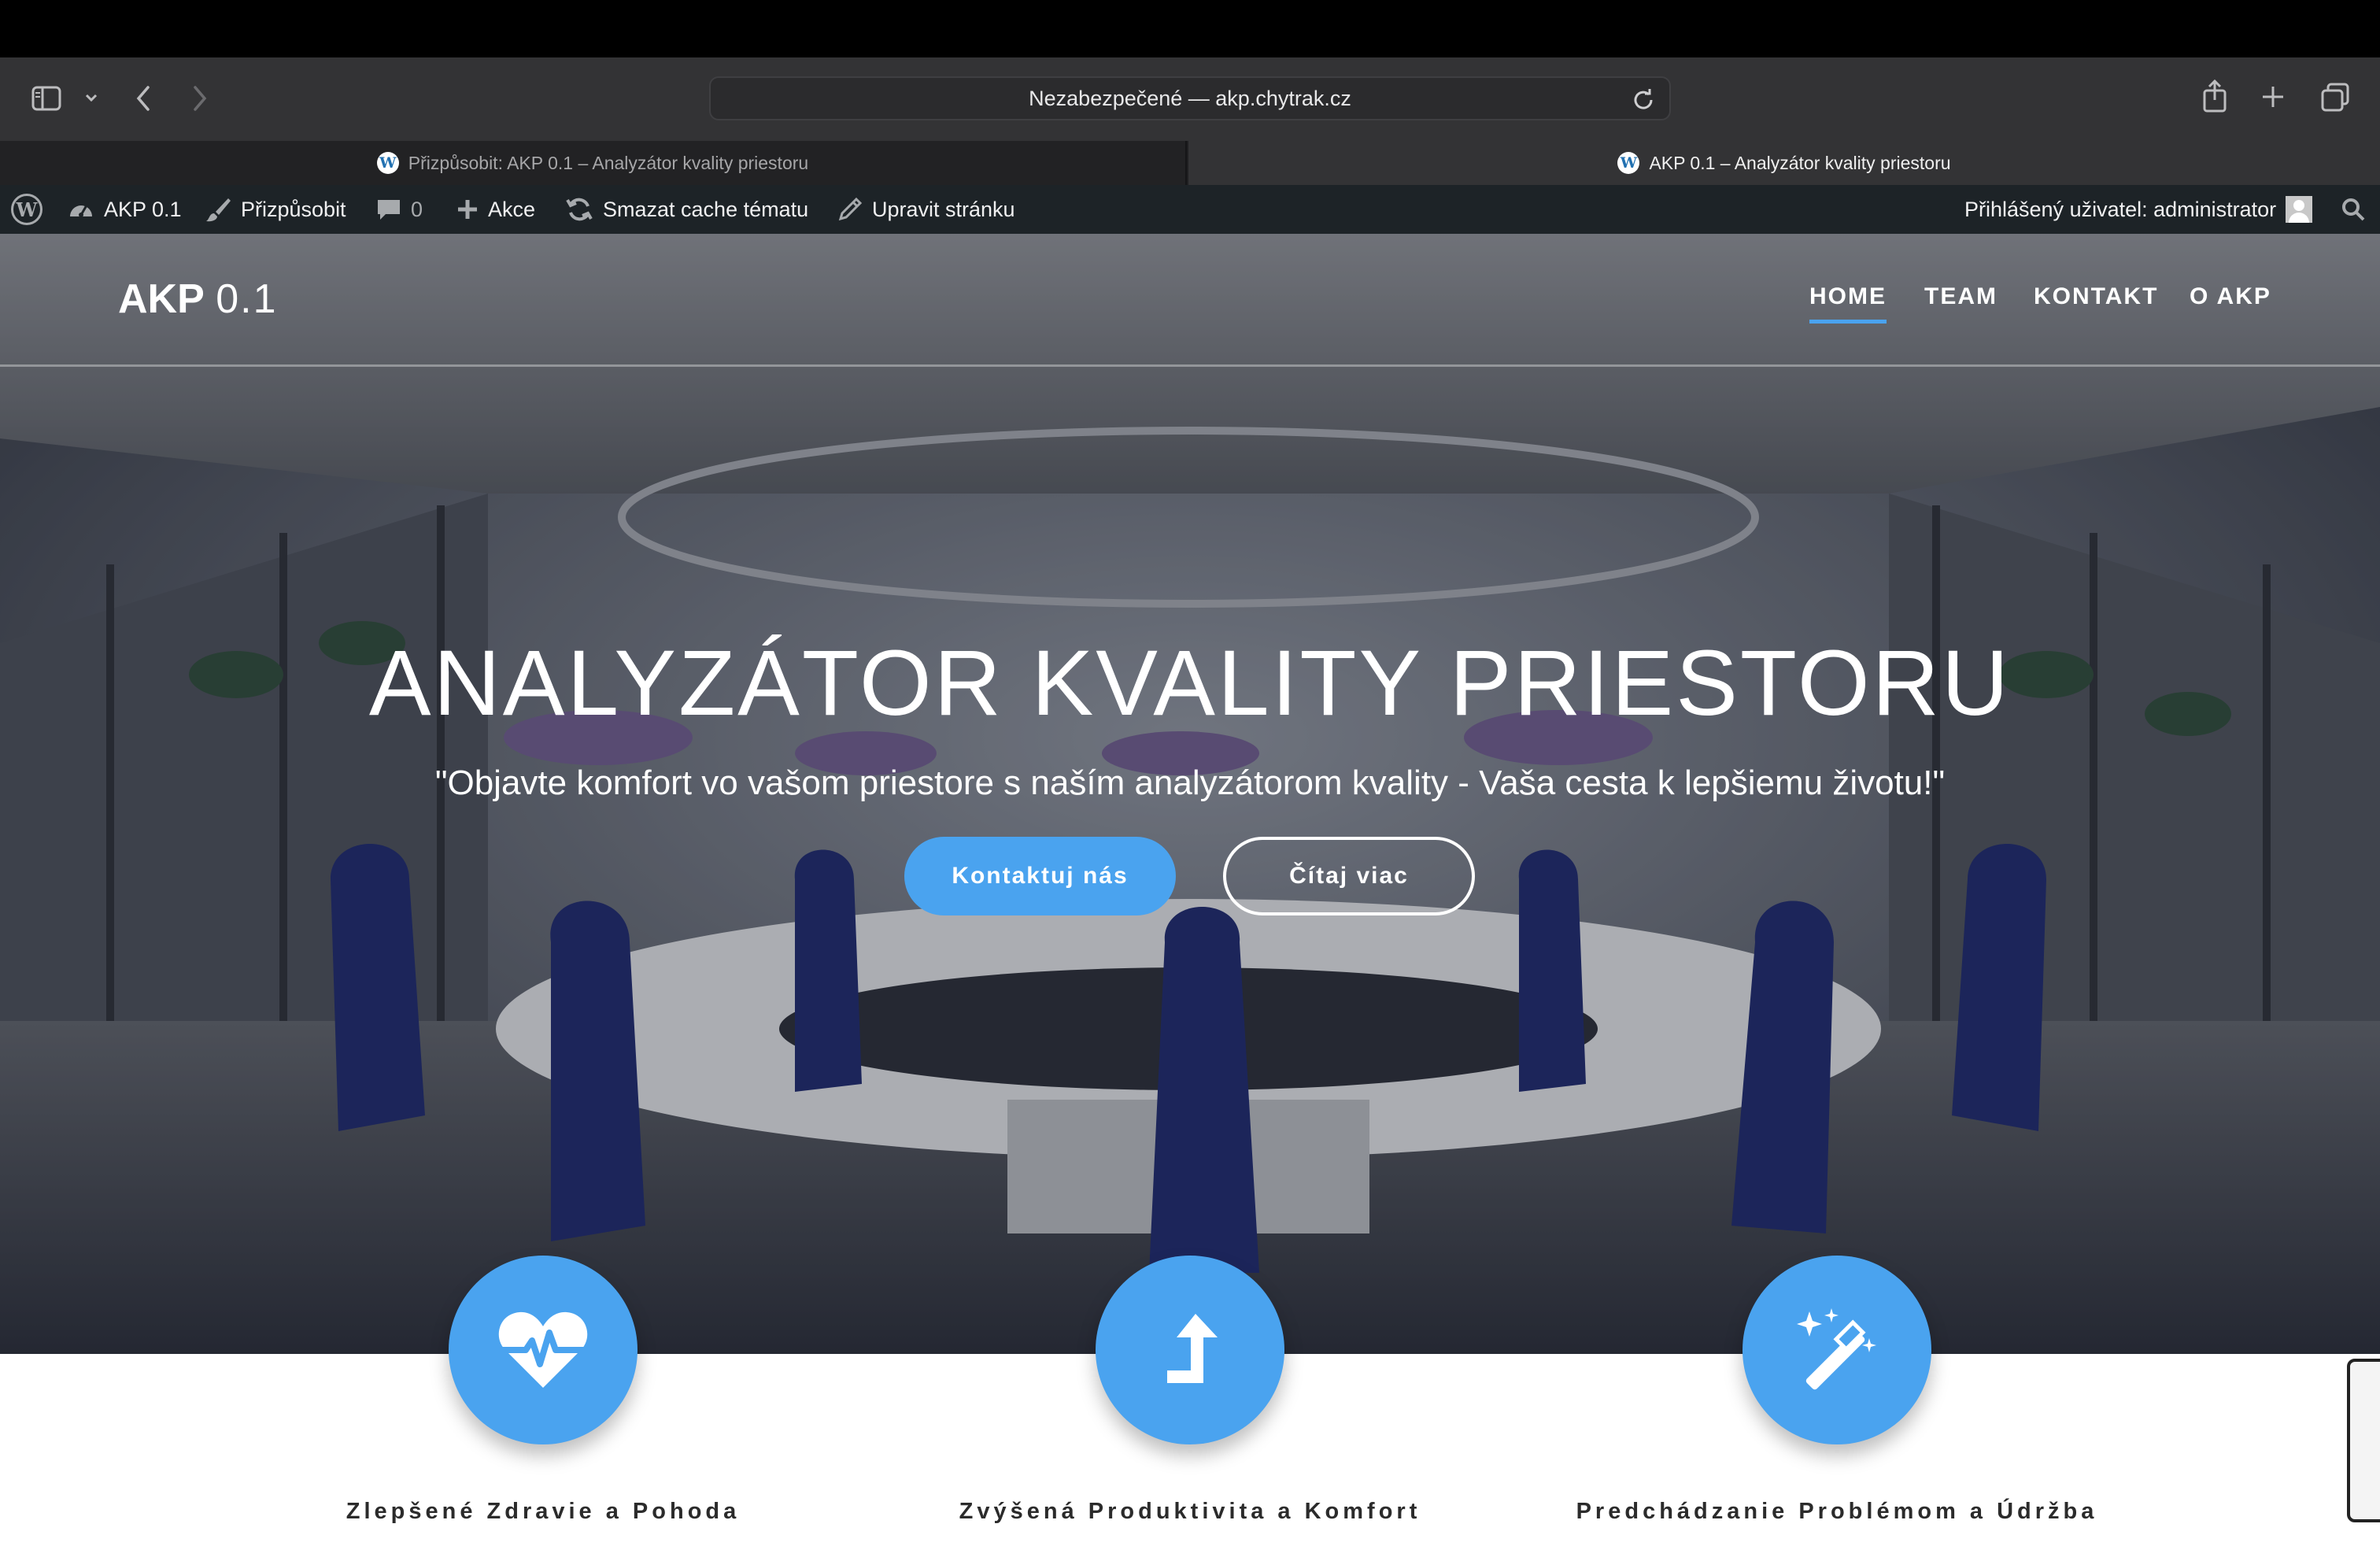  Describe the element at coordinates (1800, 163) in the screenshot. I see `tab-label: AKP 0.1 – Analyzátor kvality priestoru` at that location.